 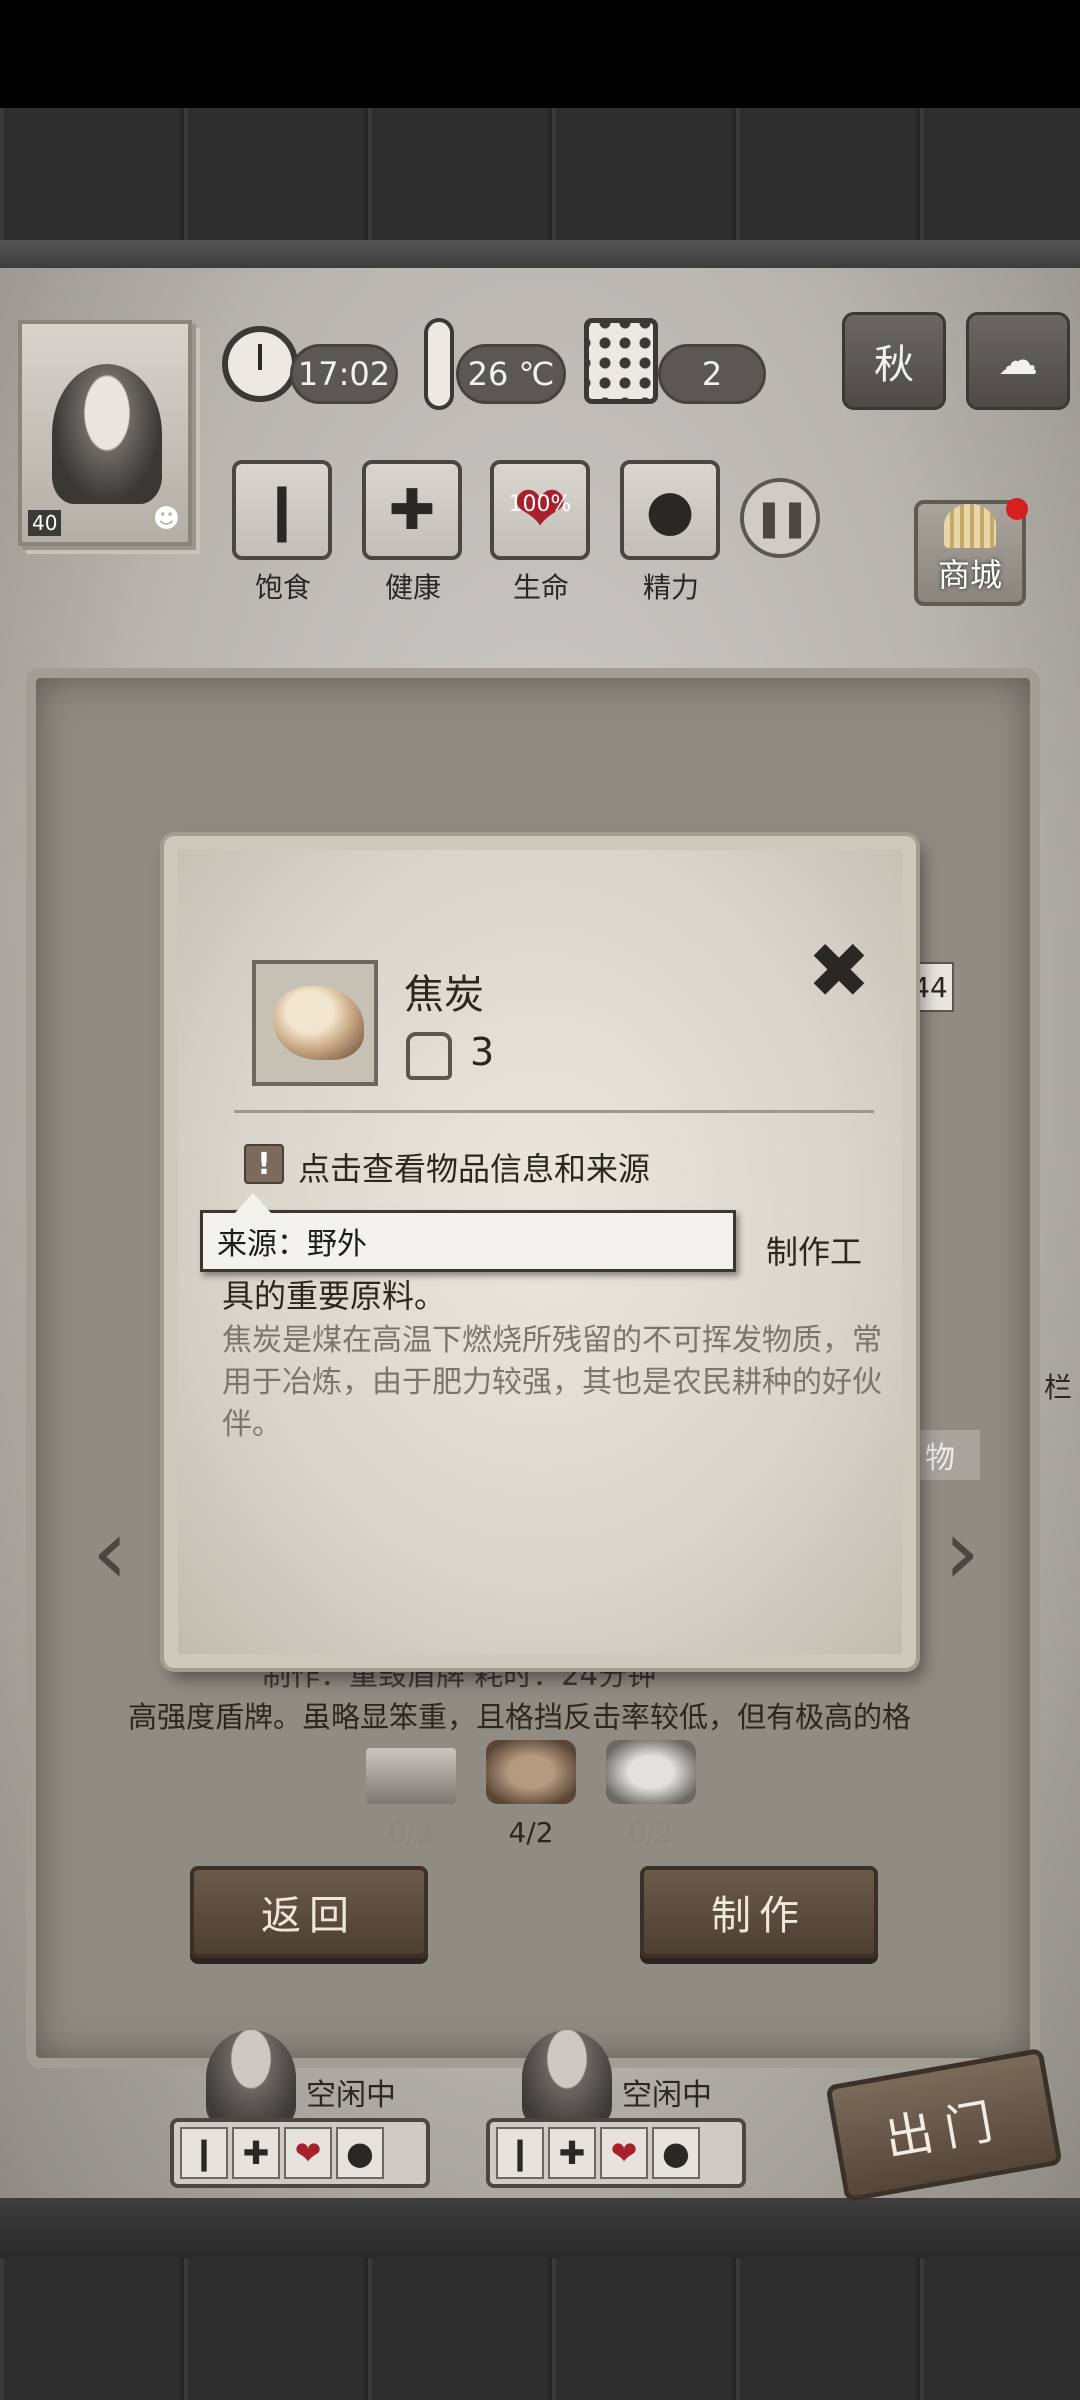 What do you see at coordinates (110, 1552) in the screenshot?
I see `chevron-left-icon: ‹` at bounding box center [110, 1552].